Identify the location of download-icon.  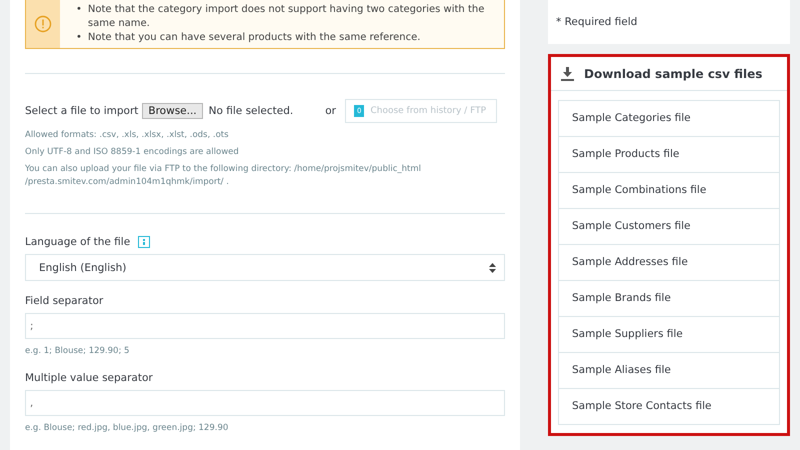
(567, 73).